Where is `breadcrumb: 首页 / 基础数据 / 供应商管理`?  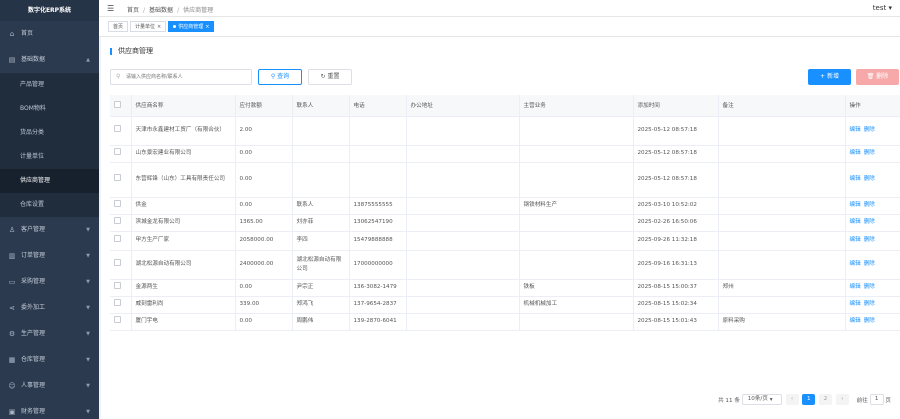 breadcrumb: 首页 / 基础数据 / 供应商管理 is located at coordinates (170, 10).